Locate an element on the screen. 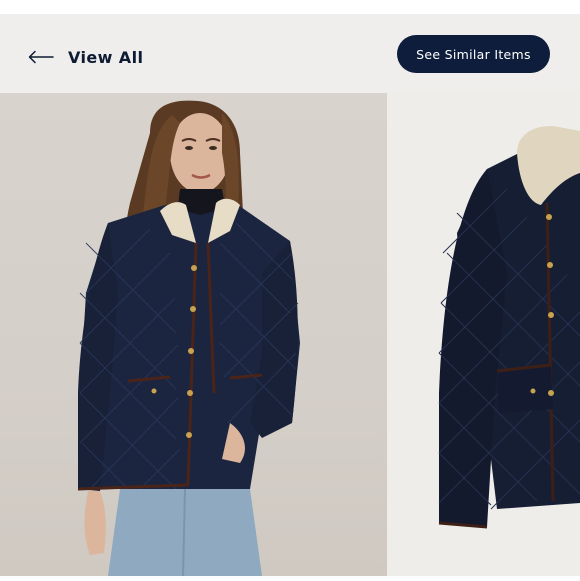 The width and height of the screenshot is (580, 581). bottom-strip is located at coordinates (290, 578).